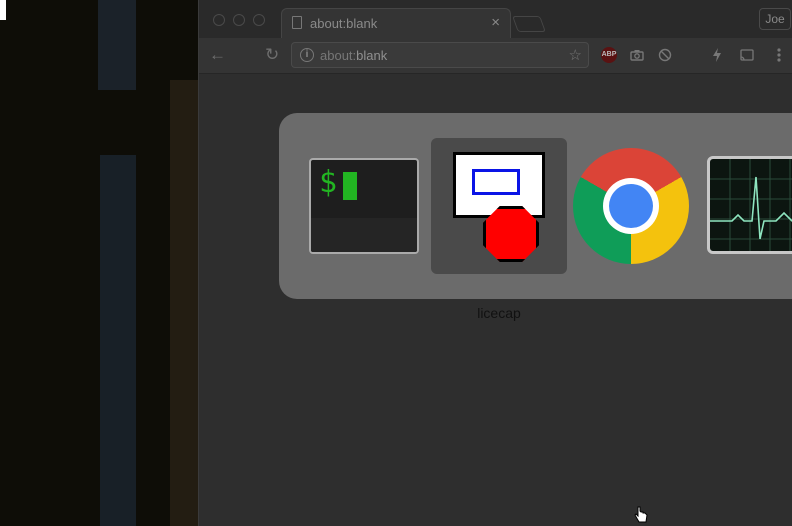 This screenshot has height=526, width=792. I want to click on tab-about-blank: about:blank ×, so click(396, 23).